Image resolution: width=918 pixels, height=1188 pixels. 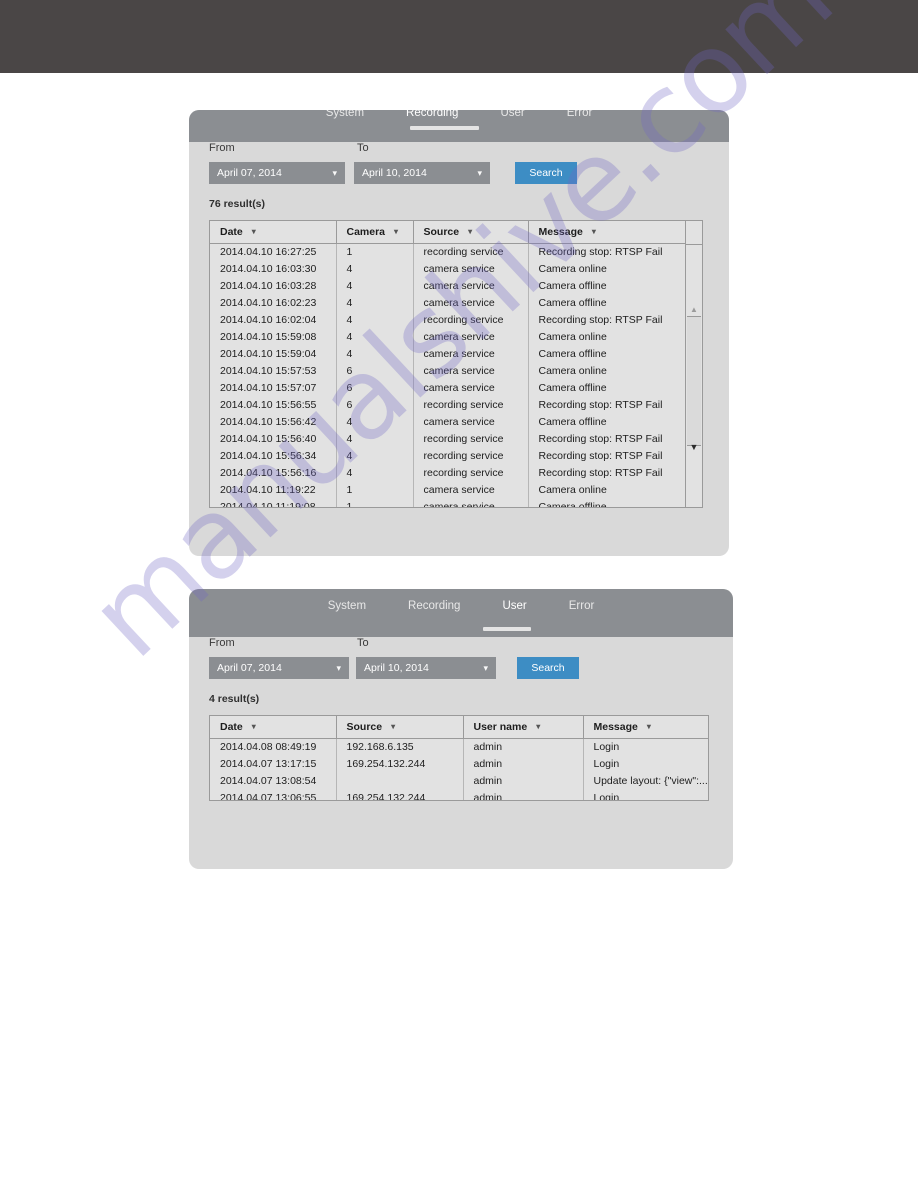 I want to click on table-cell: 2014.04.10 16:27:25, so click(x=273, y=252).